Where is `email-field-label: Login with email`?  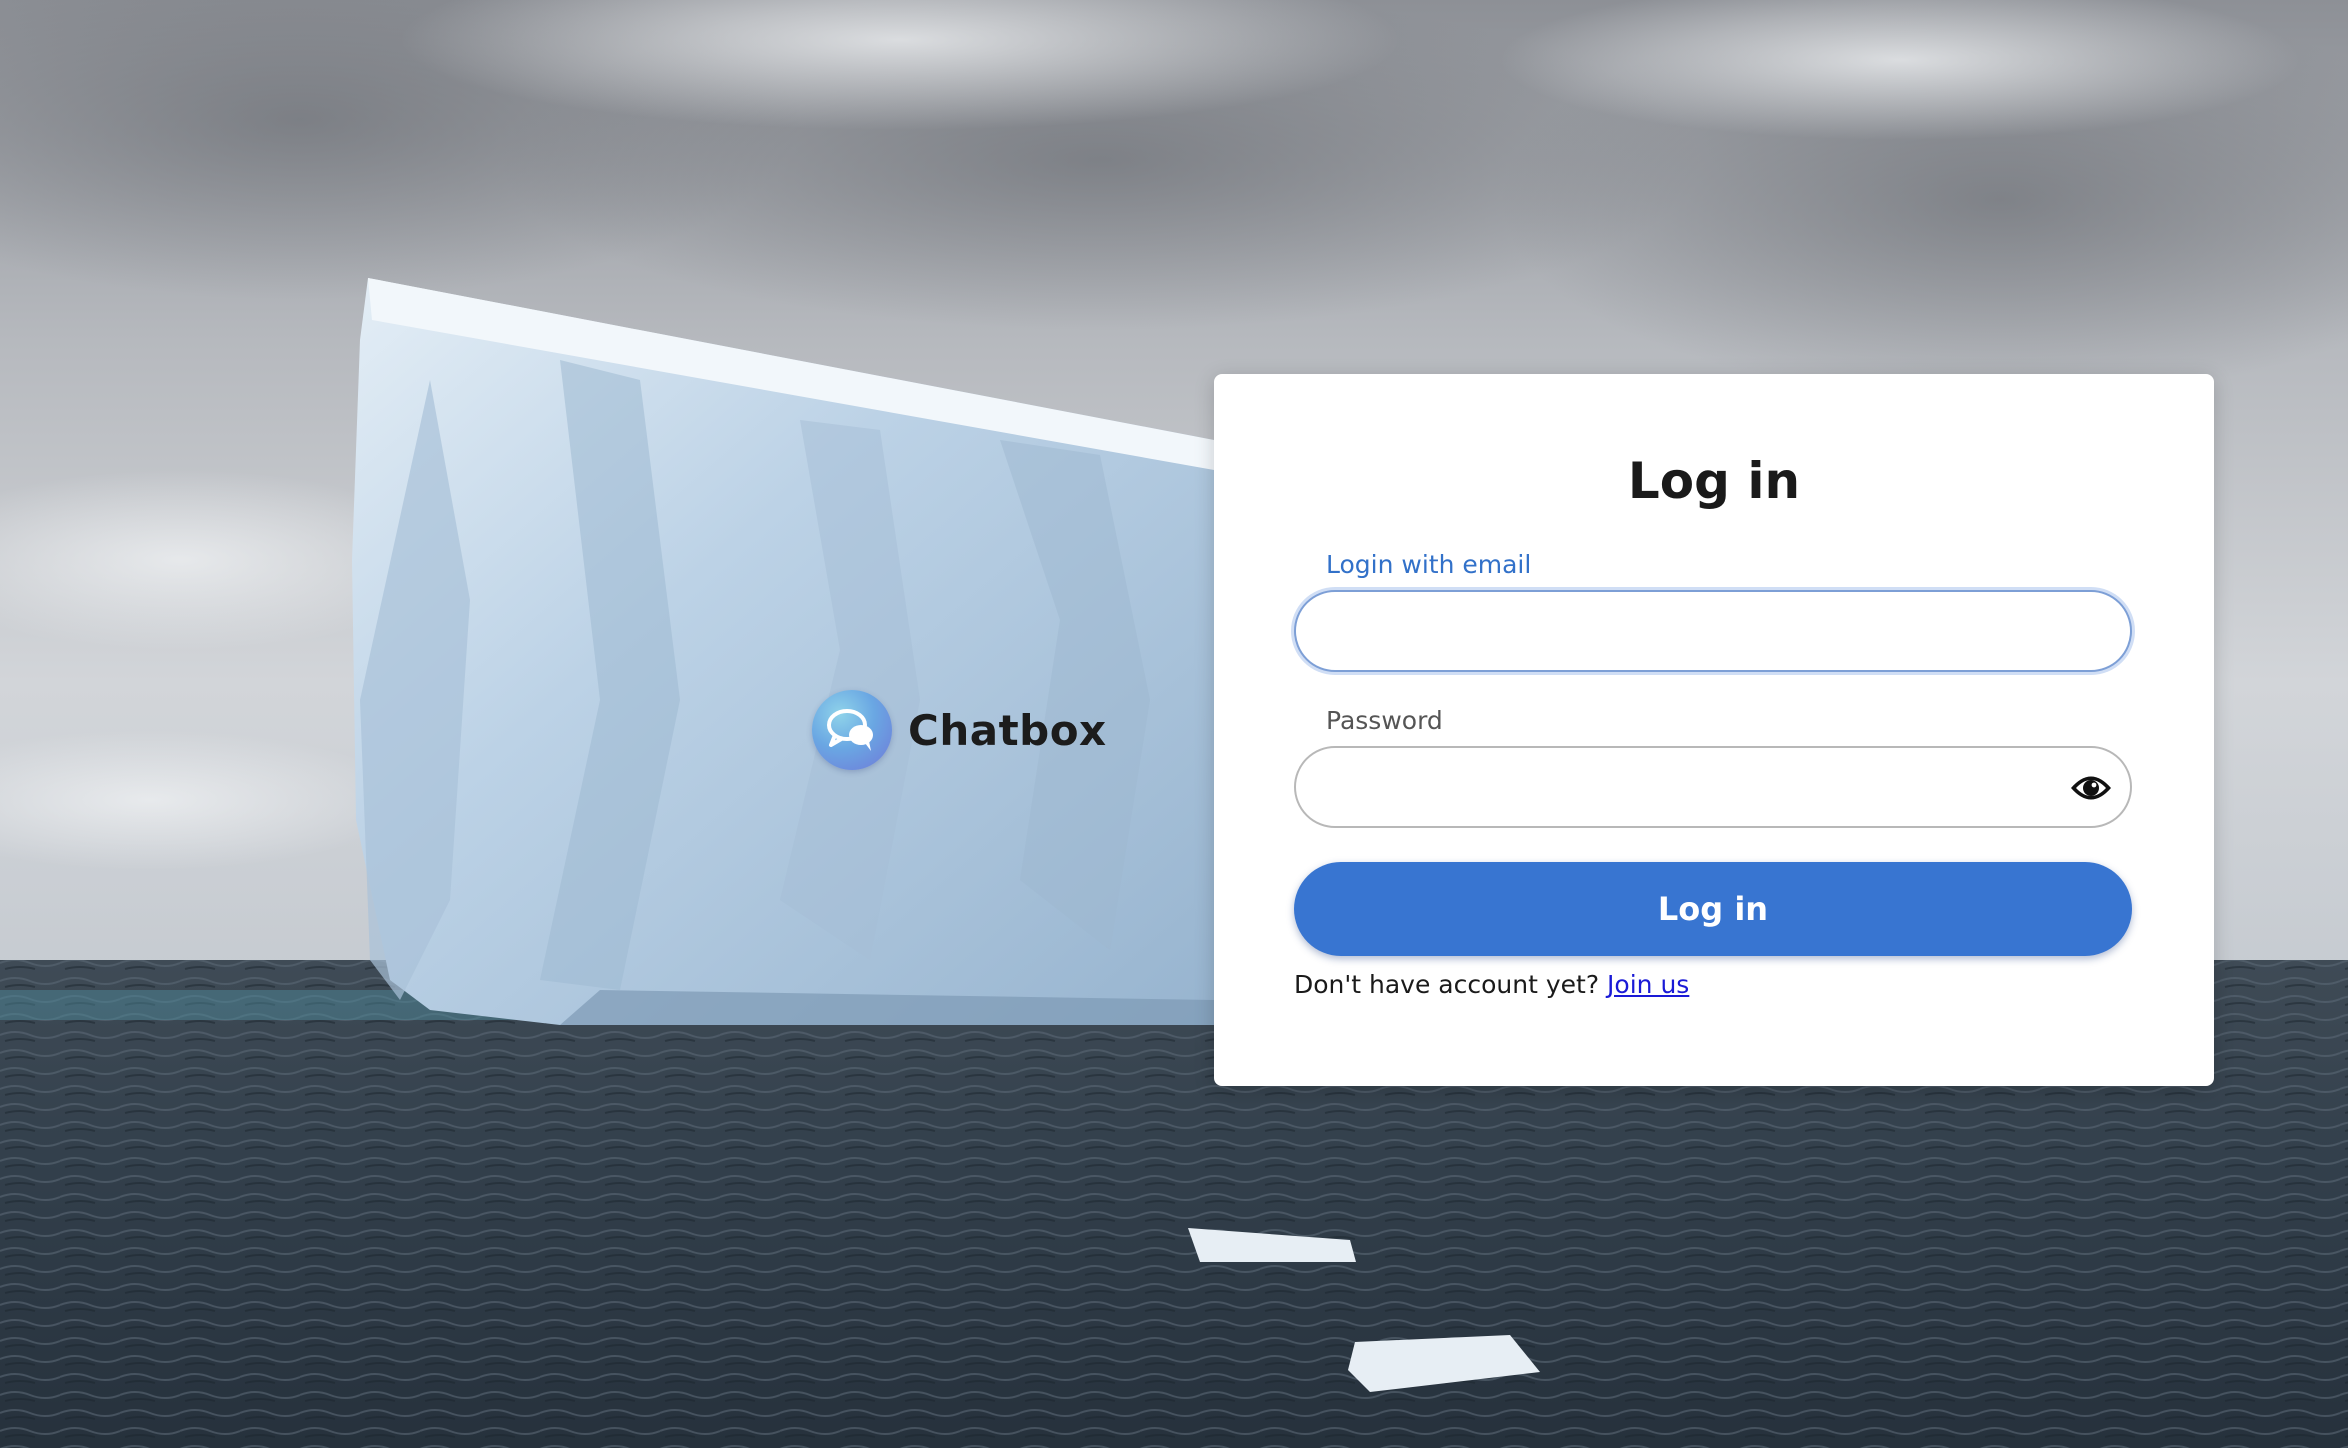
email-field-label: Login with email is located at coordinates (1429, 564).